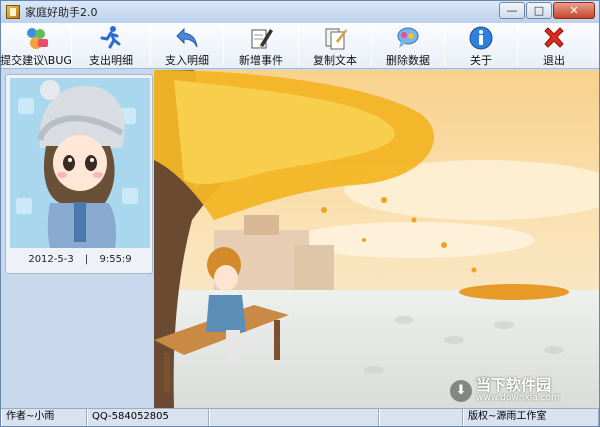  What do you see at coordinates (512, 10) in the screenshot?
I see `minimize-button: —` at bounding box center [512, 10].